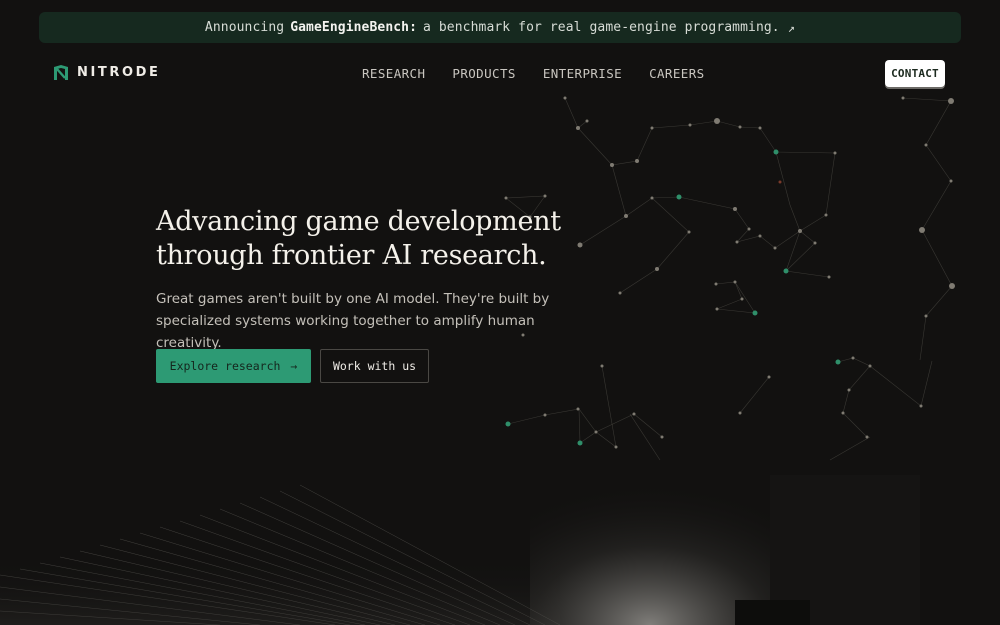 The width and height of the screenshot is (1000, 625). I want to click on hero-title-line-2: through frontier AI research., so click(351, 255).